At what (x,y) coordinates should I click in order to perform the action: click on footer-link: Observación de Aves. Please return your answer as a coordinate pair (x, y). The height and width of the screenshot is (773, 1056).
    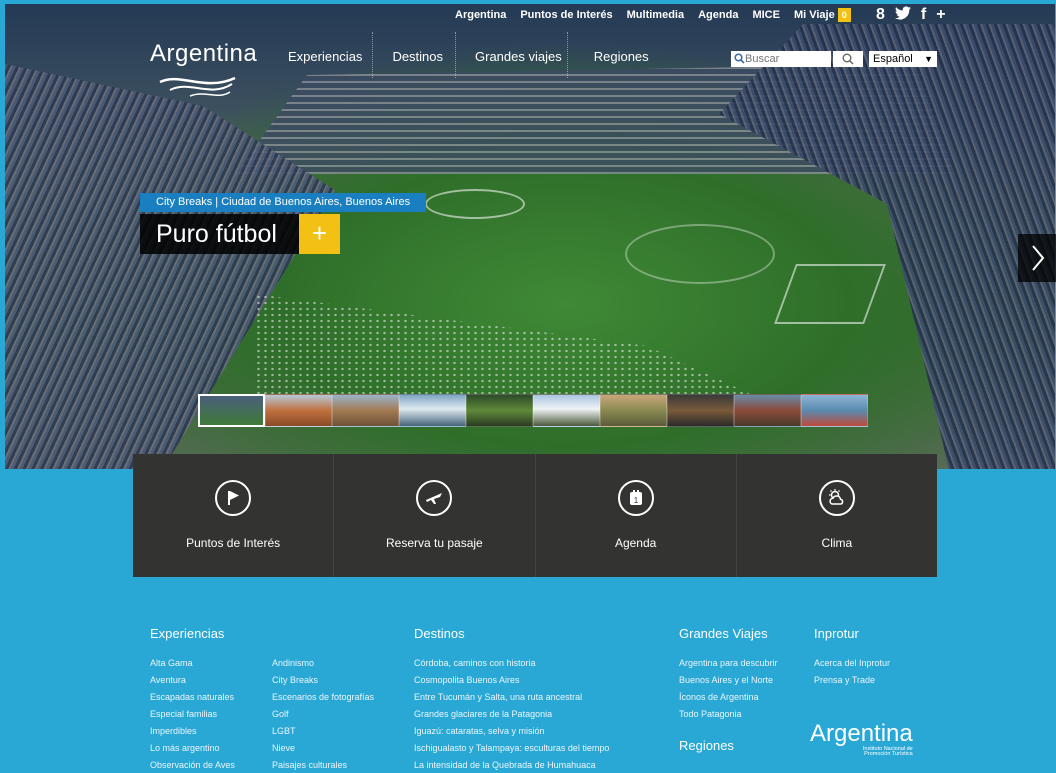
    Looking at the image, I should click on (192, 765).